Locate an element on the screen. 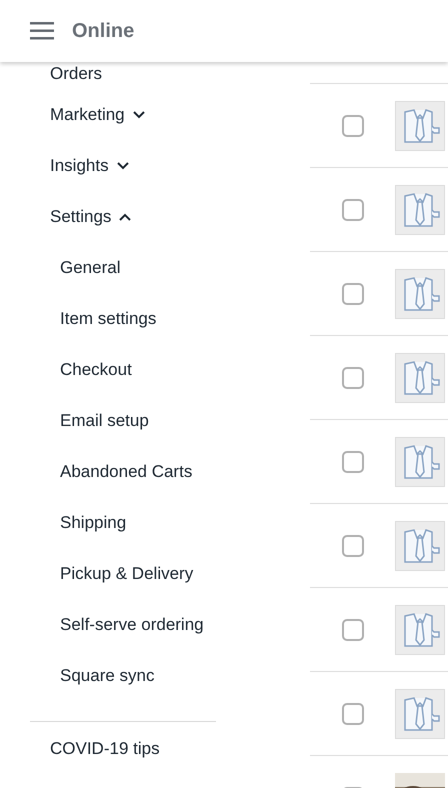 The height and width of the screenshot is (788, 448). page-title: Online is located at coordinates (103, 31).